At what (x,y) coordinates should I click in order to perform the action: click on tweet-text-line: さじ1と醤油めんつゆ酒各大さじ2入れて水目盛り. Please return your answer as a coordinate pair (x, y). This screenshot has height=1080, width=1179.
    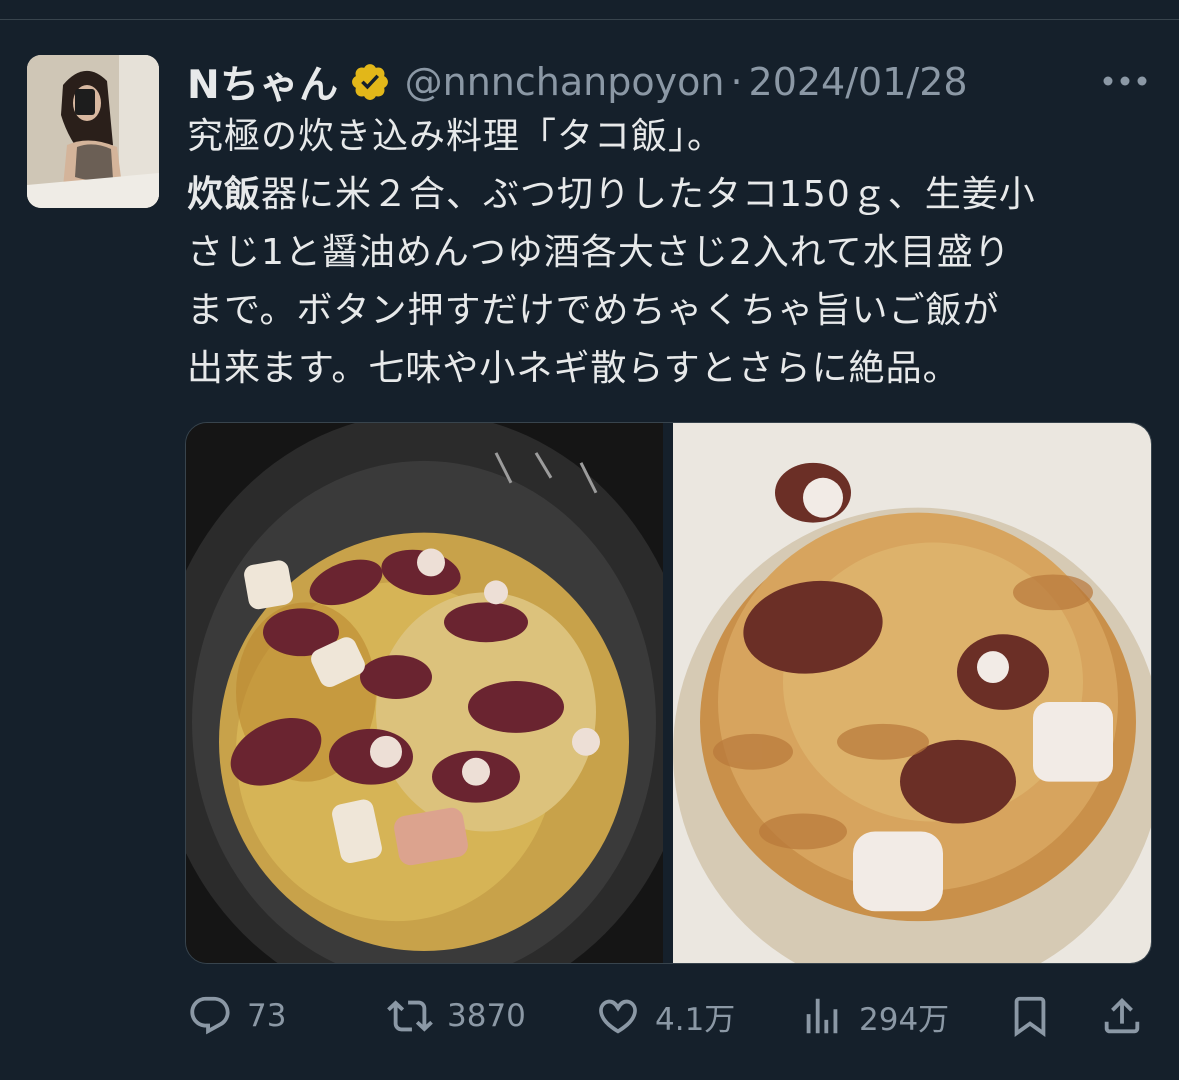
    Looking at the image, I should click on (599, 252).